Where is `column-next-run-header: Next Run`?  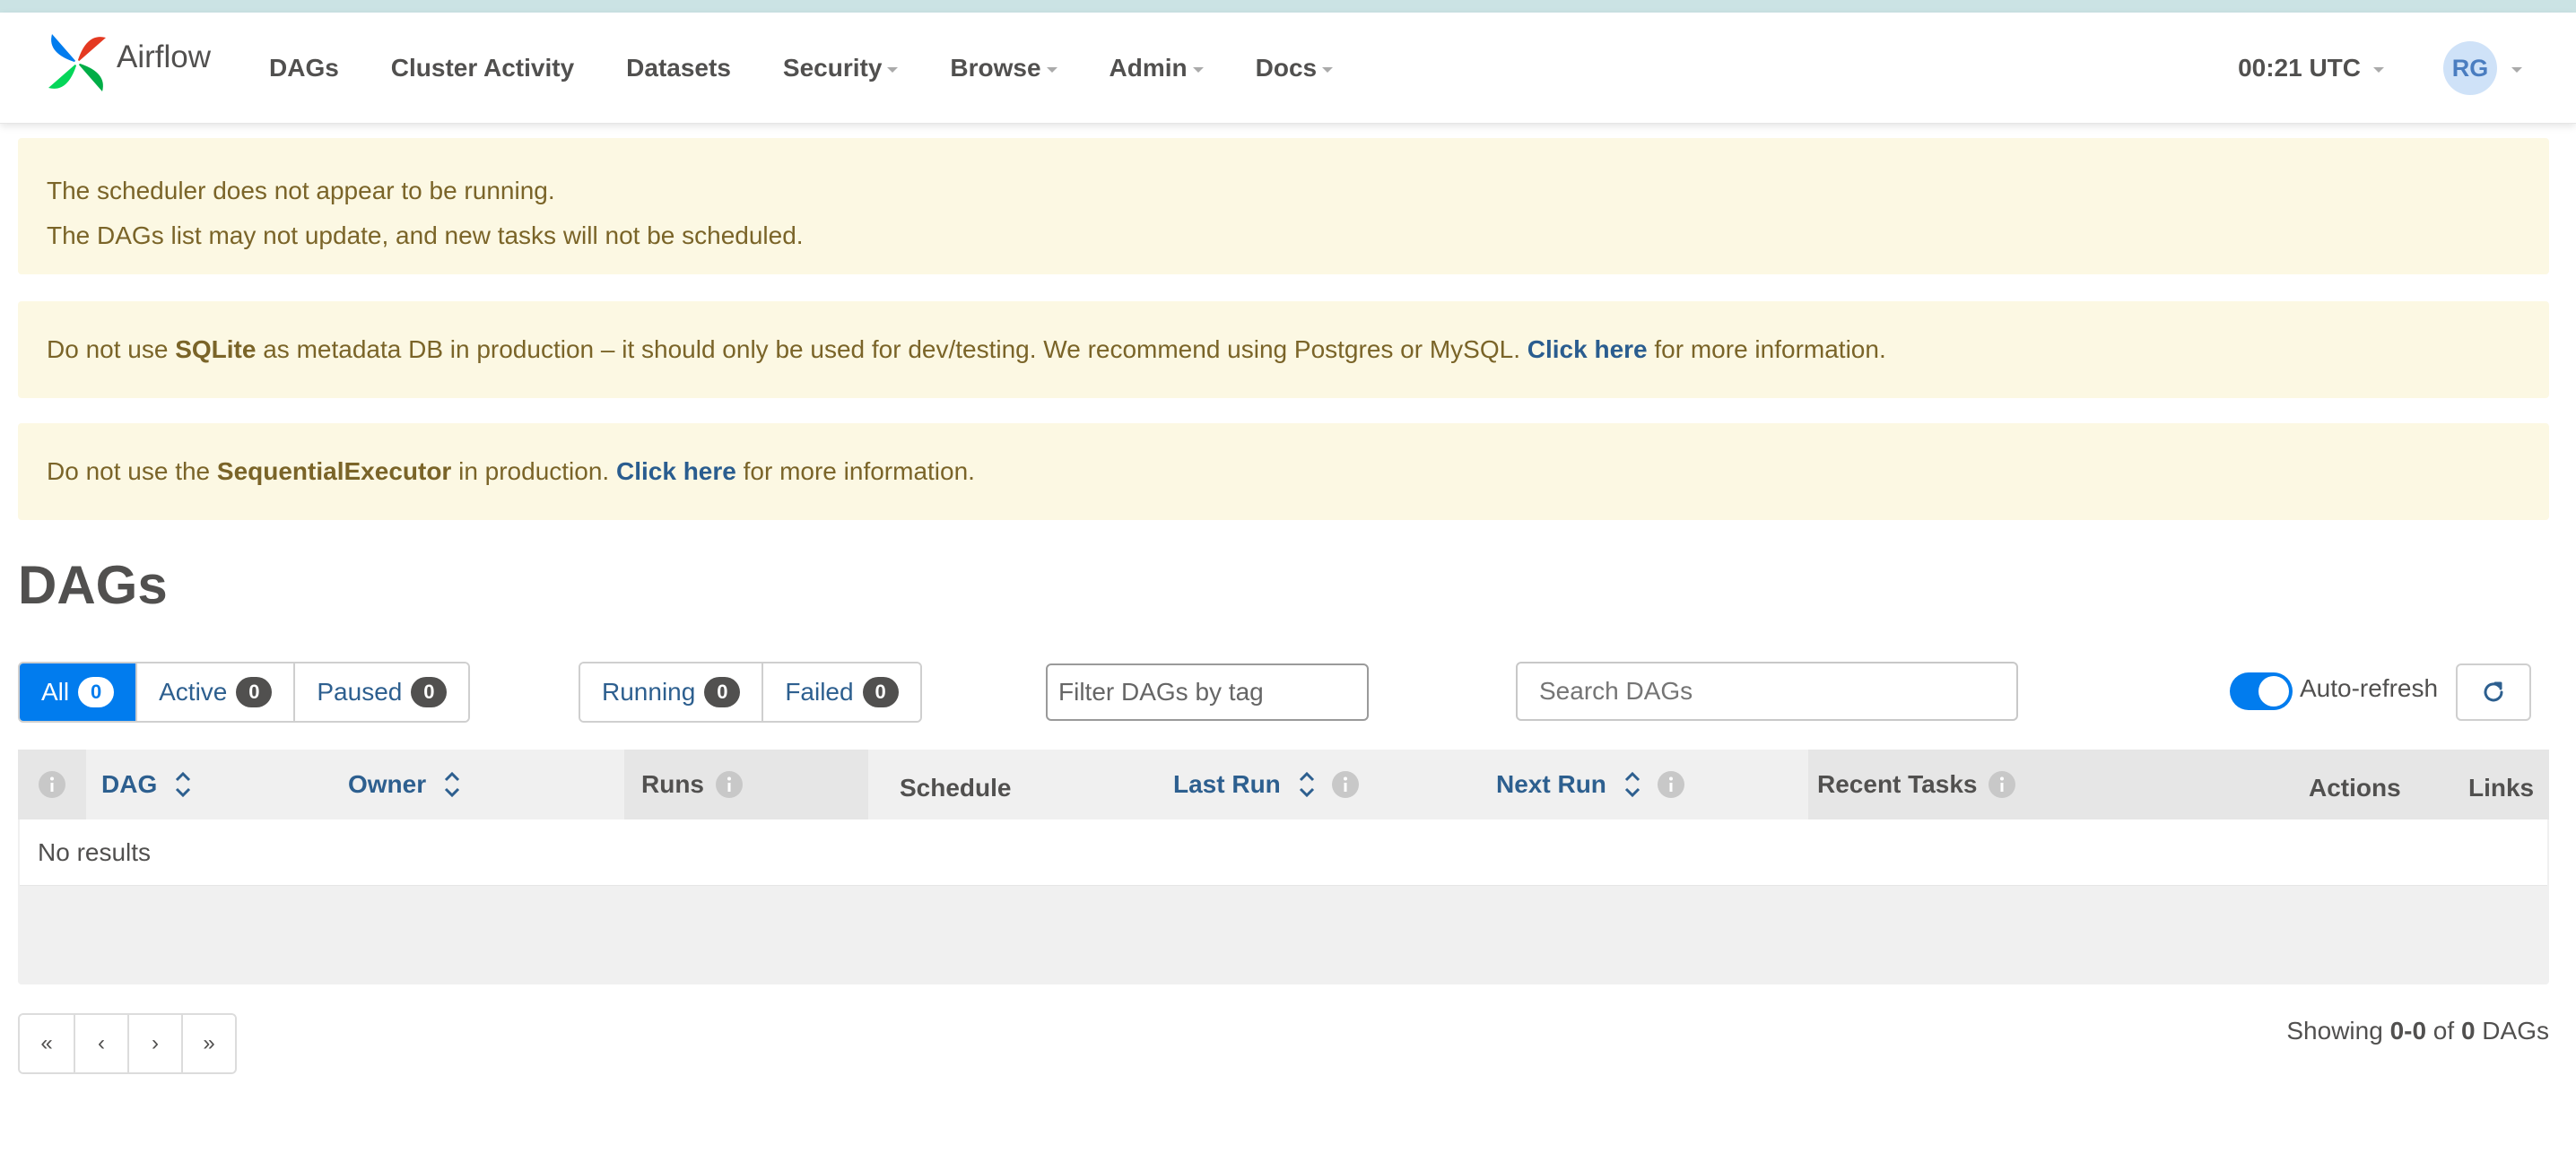
column-next-run-header: Next Run is located at coordinates (1590, 784).